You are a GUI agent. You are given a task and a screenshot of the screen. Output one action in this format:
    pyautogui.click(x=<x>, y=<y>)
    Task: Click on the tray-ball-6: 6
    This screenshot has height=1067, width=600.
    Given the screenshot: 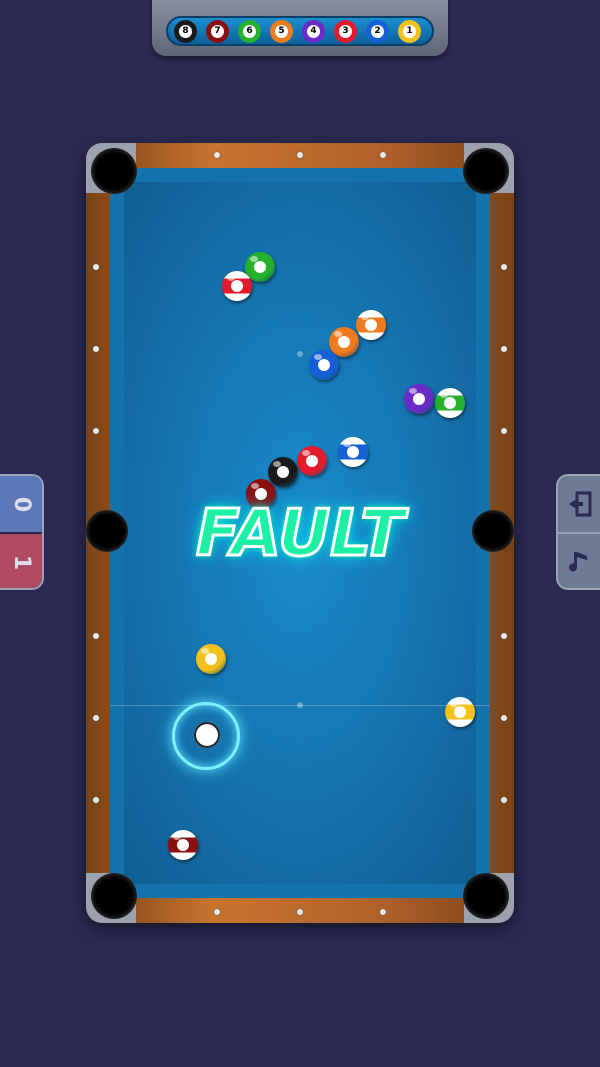 What is the action you would take?
    pyautogui.click(x=249, y=31)
    